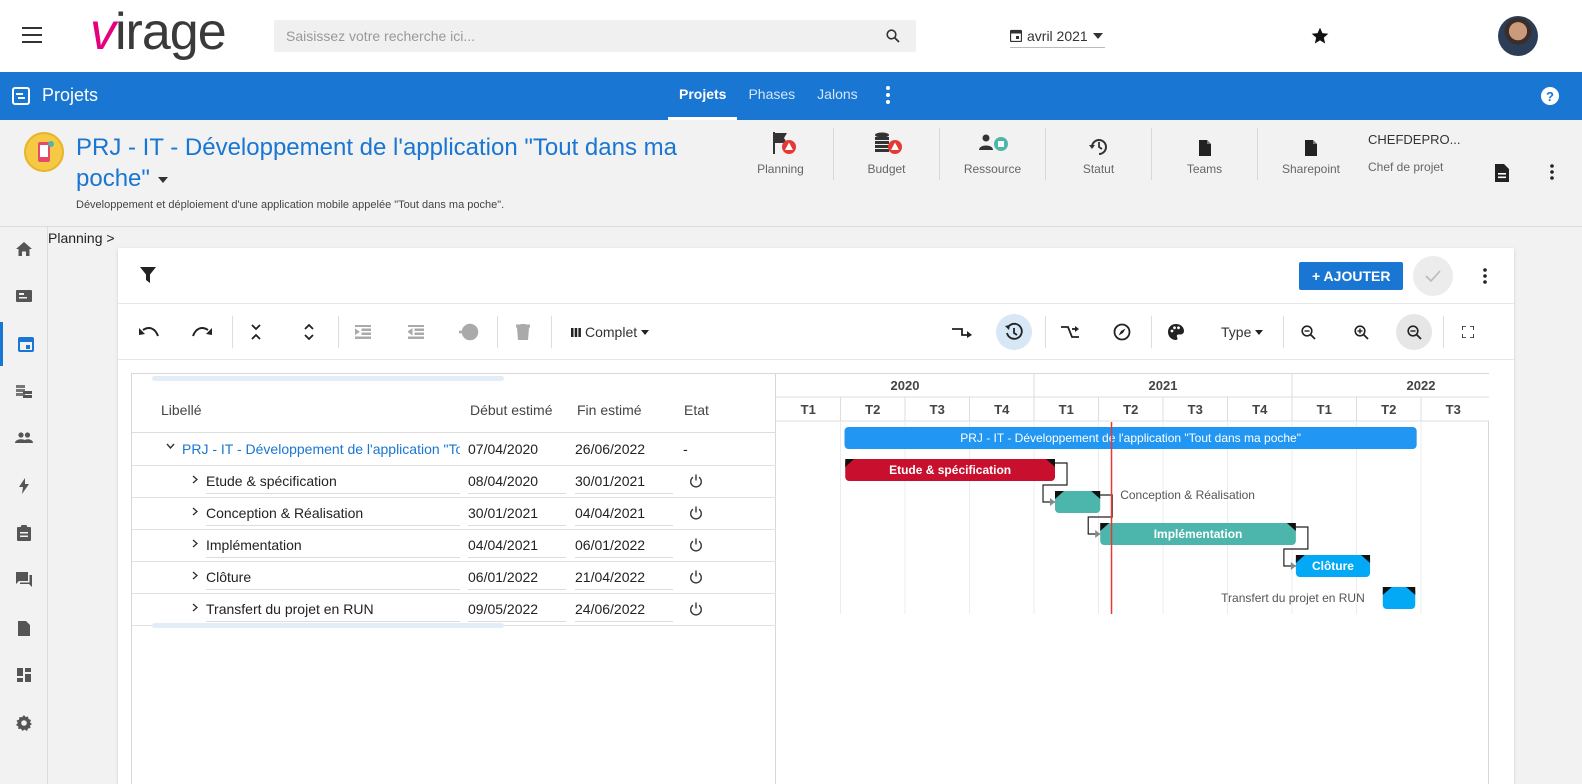 This screenshot has height=784, width=1582. I want to click on row-label: Conception & Réalisation, so click(333, 515).